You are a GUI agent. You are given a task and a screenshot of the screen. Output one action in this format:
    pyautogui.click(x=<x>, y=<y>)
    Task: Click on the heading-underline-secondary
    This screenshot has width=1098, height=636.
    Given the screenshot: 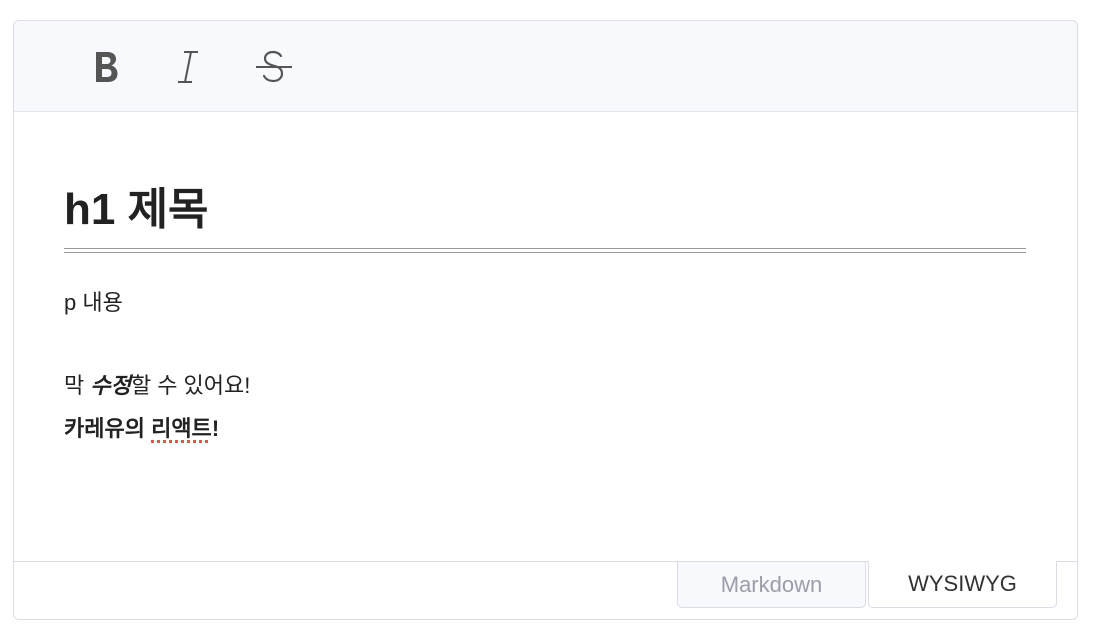 What is the action you would take?
    pyautogui.click(x=545, y=252)
    